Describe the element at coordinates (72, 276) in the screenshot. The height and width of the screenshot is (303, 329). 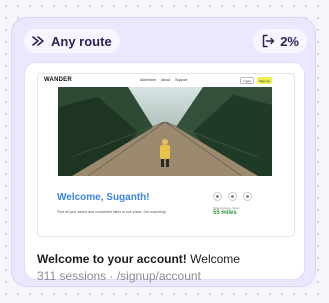
I see `session-count: 311 sessions` at that location.